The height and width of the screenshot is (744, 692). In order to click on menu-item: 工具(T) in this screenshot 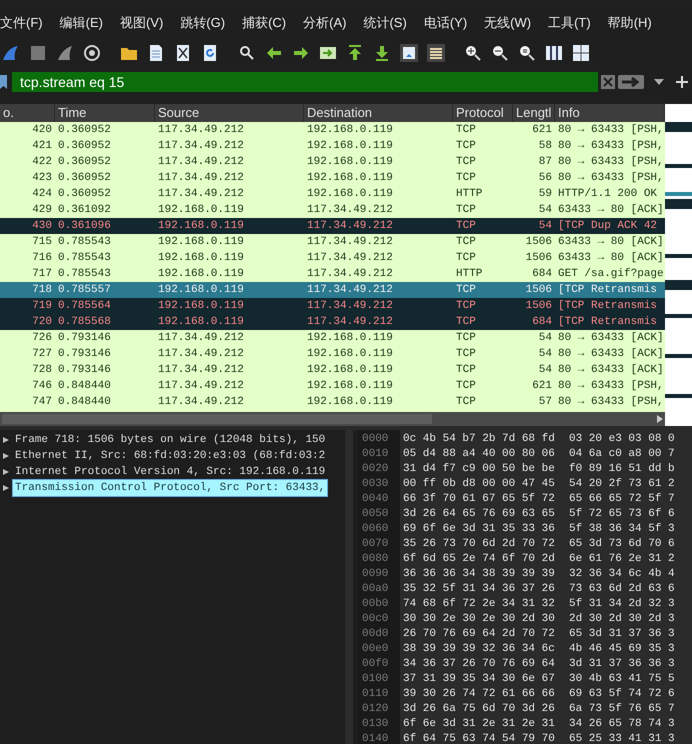, I will do `click(569, 23)`.